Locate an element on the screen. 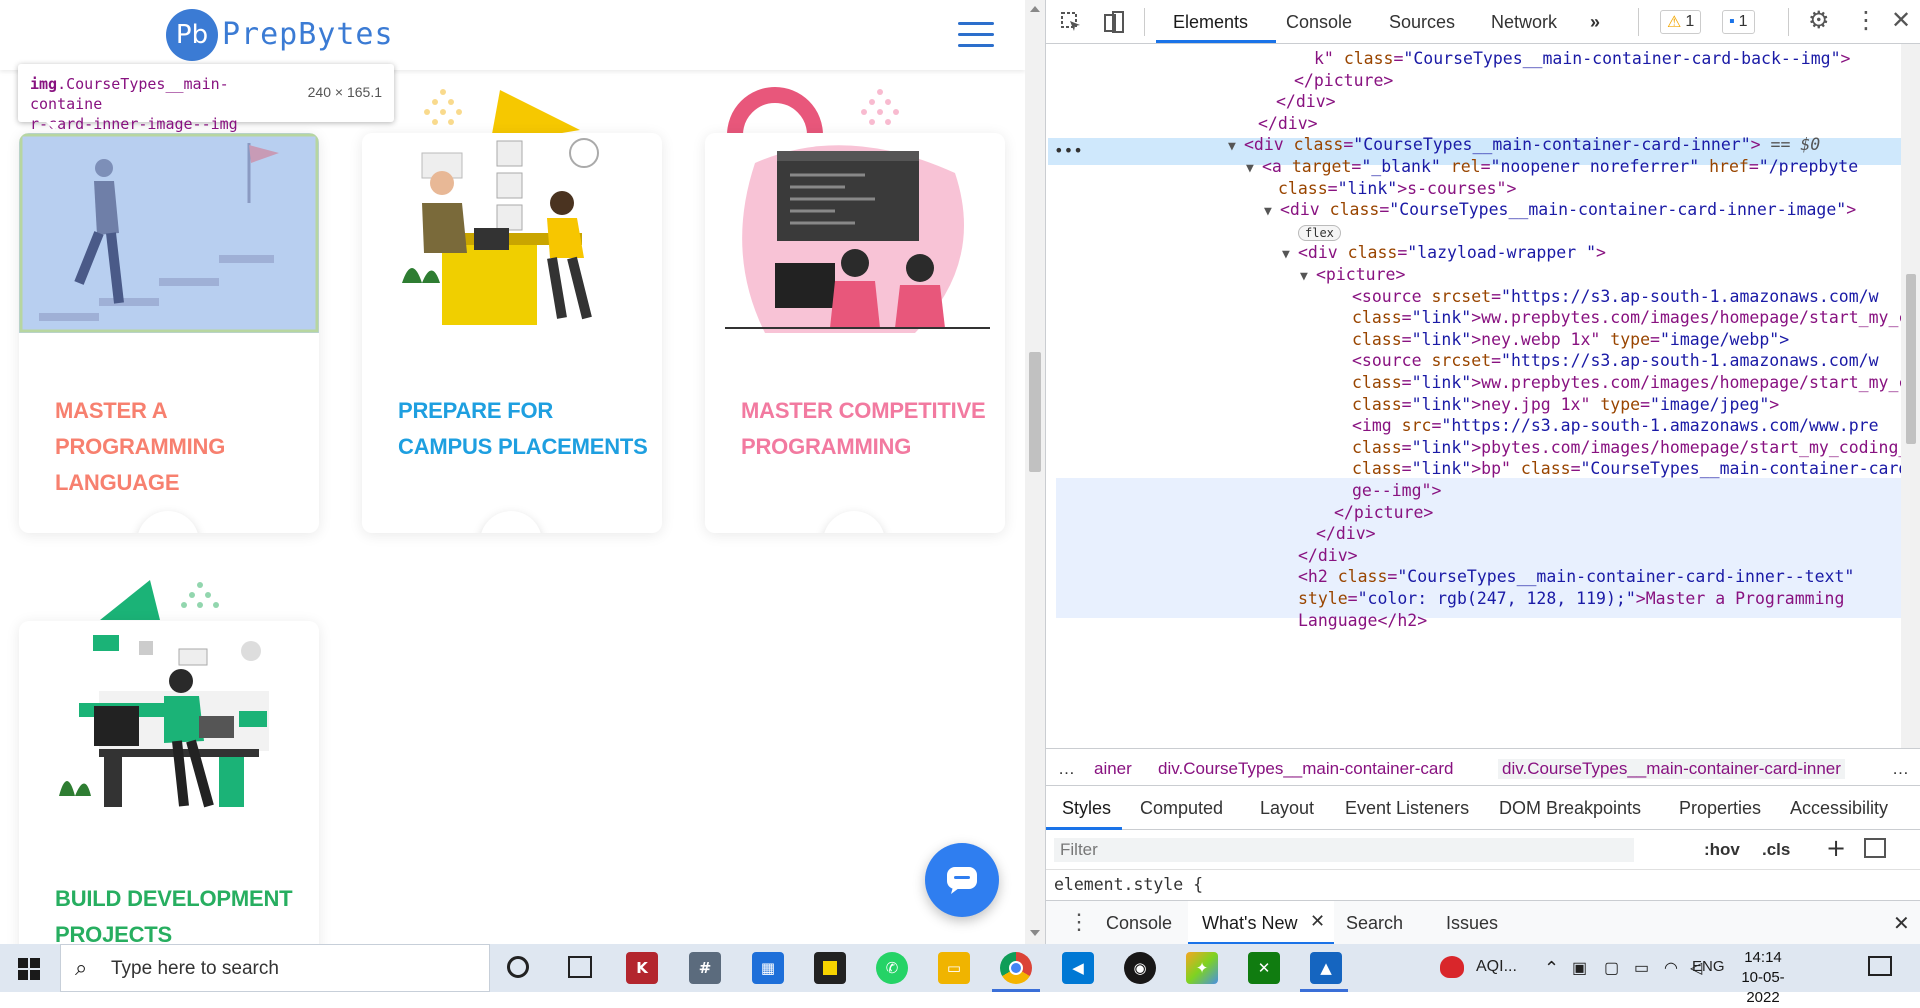  card-title: PREPARE FOR CAMPUS PLACEMENTS is located at coordinates (523, 429).